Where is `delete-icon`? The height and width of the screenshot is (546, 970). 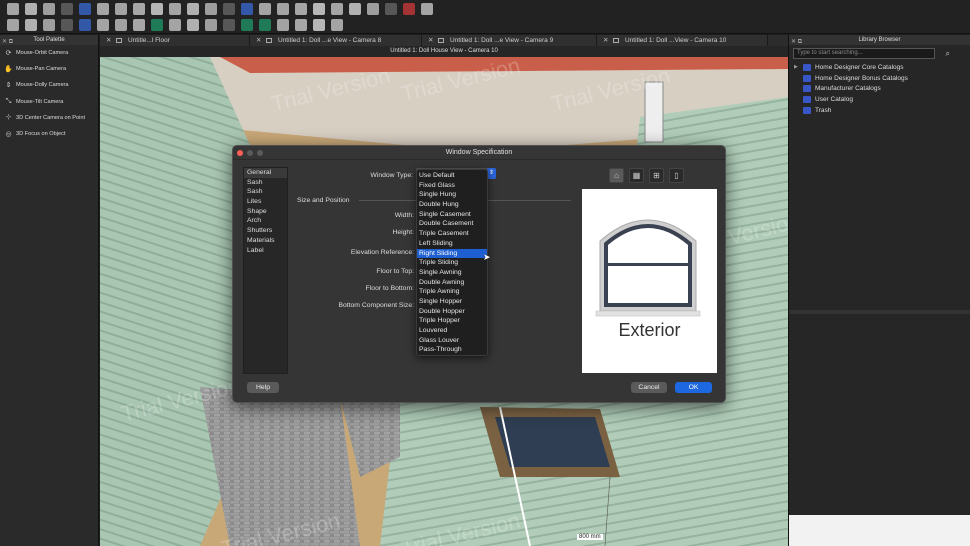
delete-icon is located at coordinates (409, 8).